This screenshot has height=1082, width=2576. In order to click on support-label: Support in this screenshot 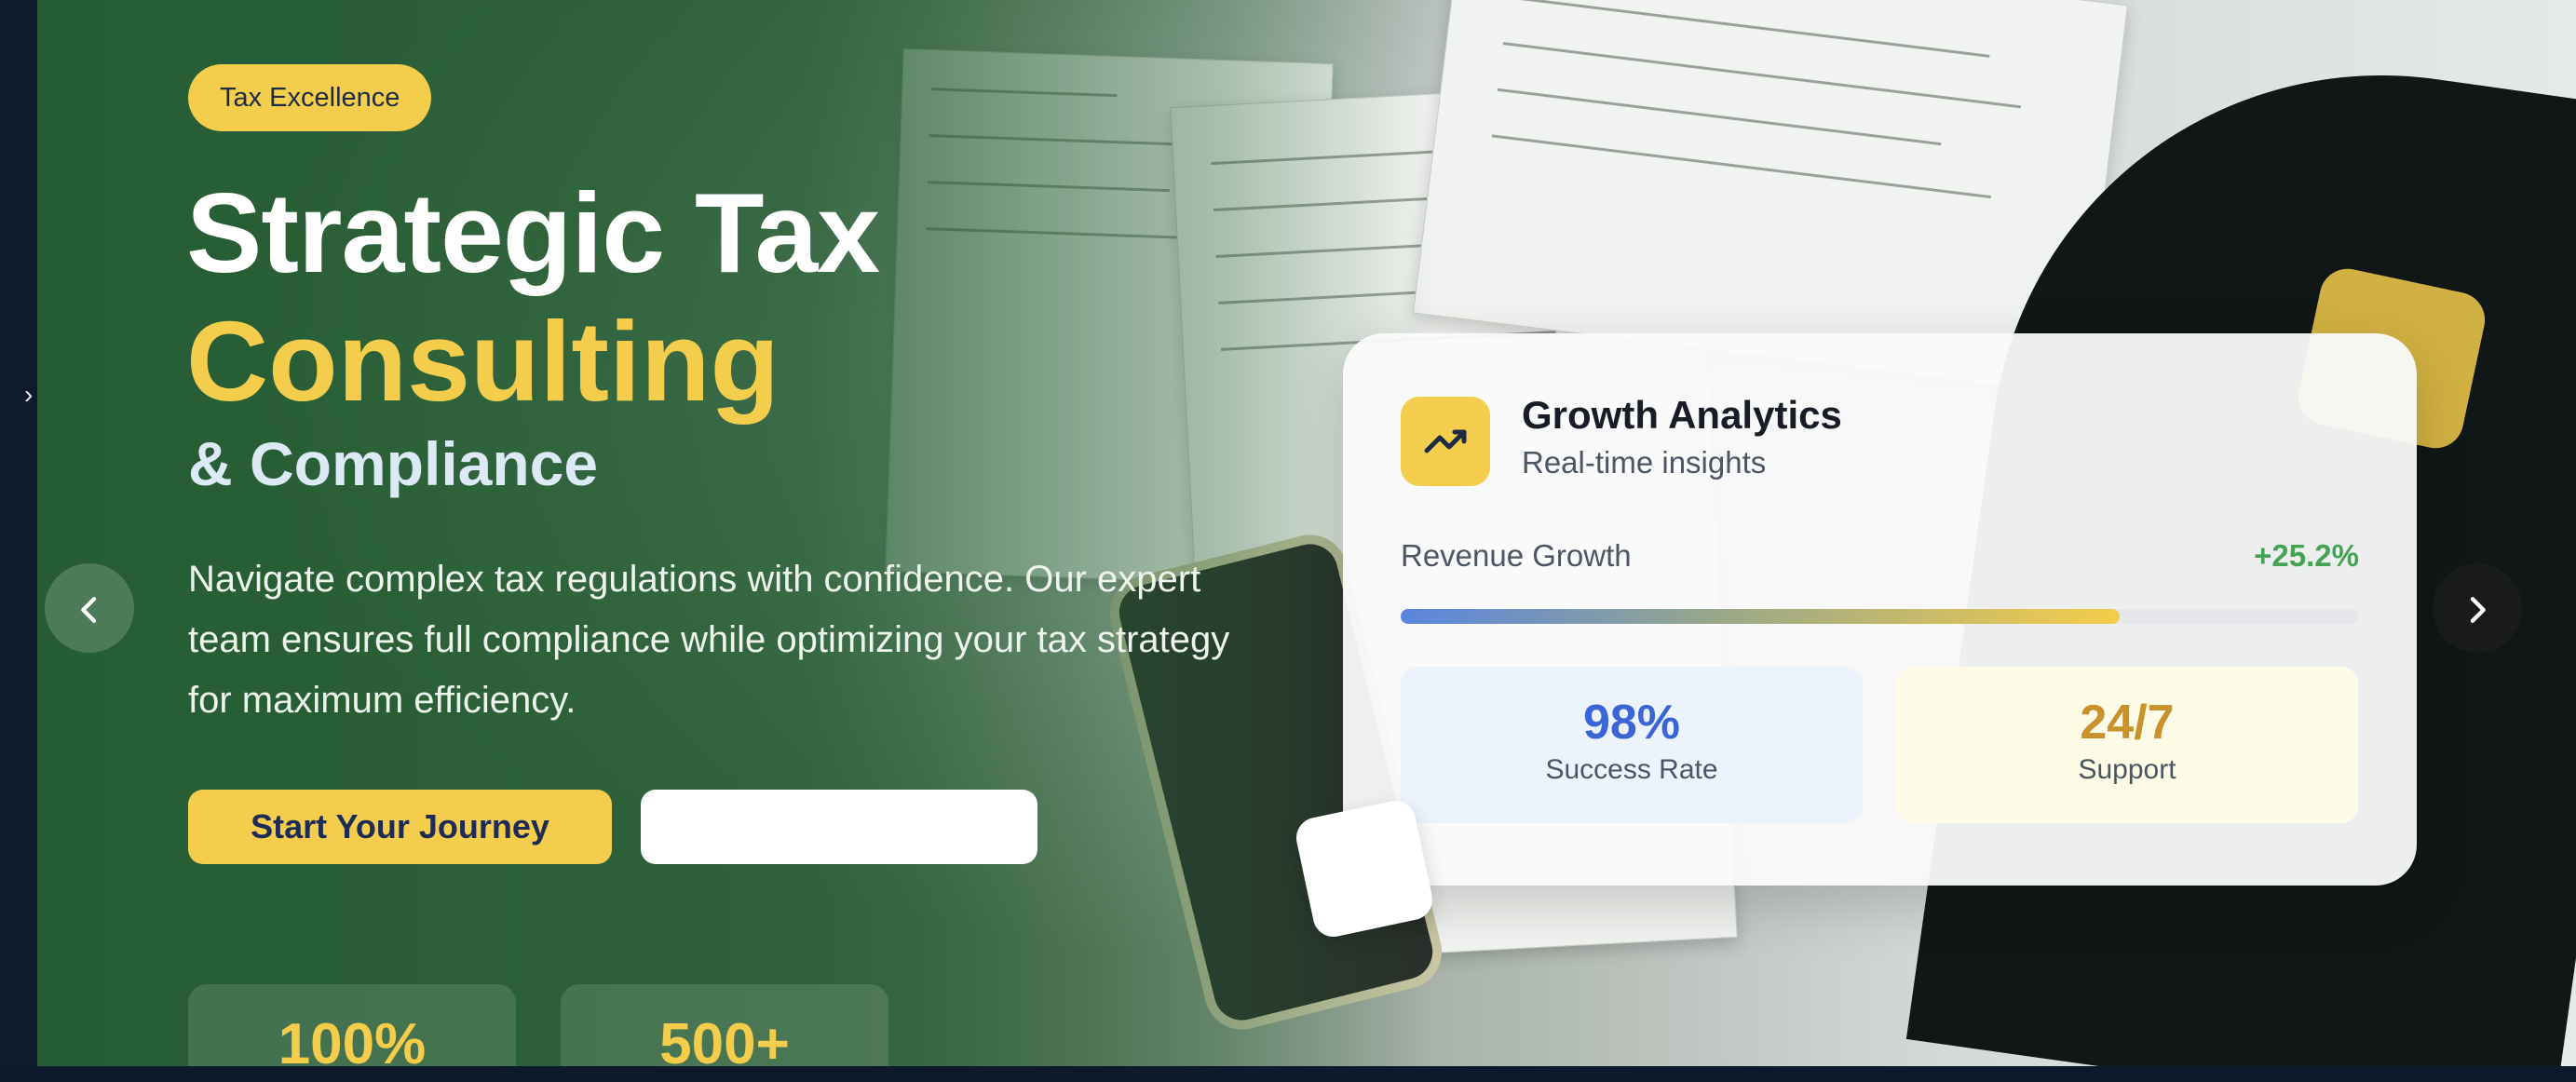, I will do `click(2127, 770)`.